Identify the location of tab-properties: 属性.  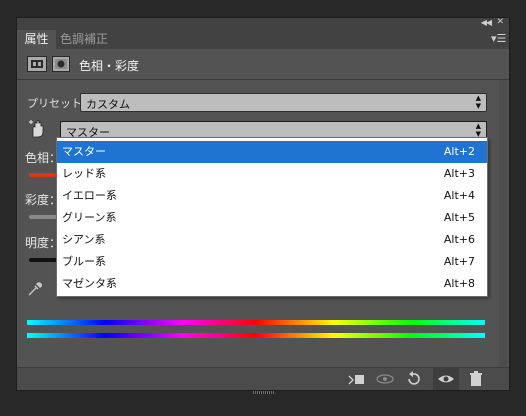
(36, 39).